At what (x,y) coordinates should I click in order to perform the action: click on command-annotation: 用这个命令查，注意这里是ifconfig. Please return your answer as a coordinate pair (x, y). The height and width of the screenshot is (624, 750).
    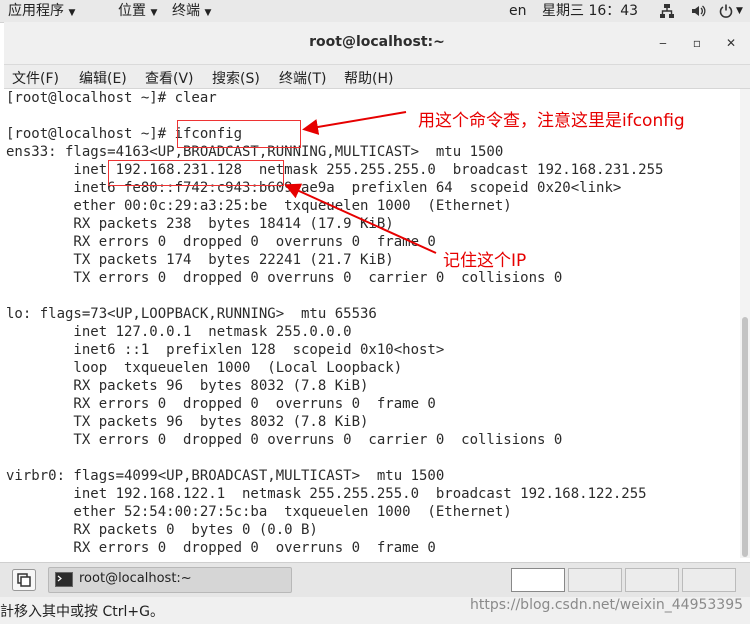
    Looking at the image, I should click on (551, 121).